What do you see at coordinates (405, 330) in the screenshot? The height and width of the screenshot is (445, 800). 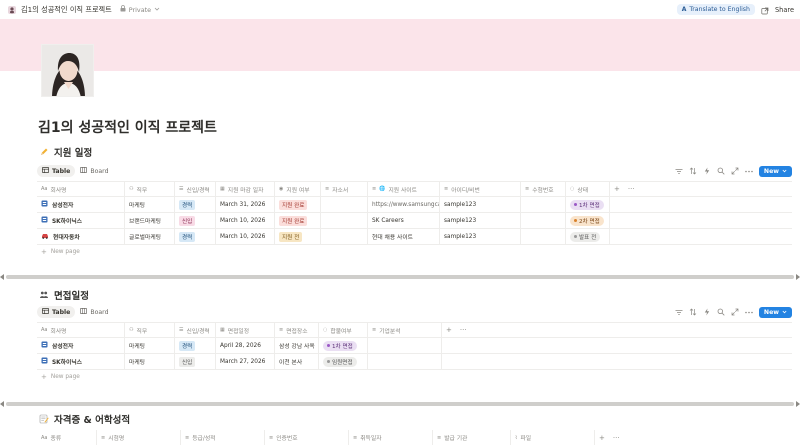 I see `column-header-analysis: ≡ 기업분석` at bounding box center [405, 330].